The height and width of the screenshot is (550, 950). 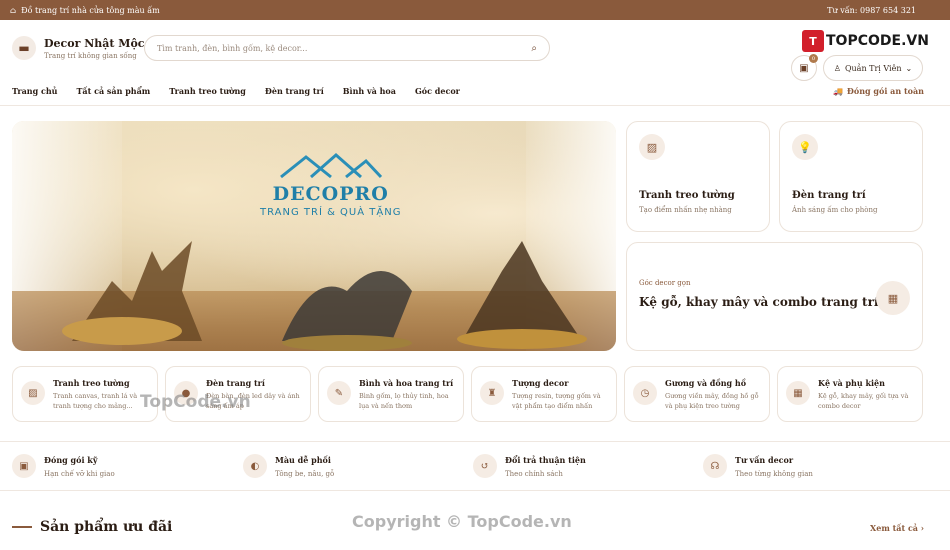 I want to click on feature-title: Màu dễ phối, so click(x=303, y=459).